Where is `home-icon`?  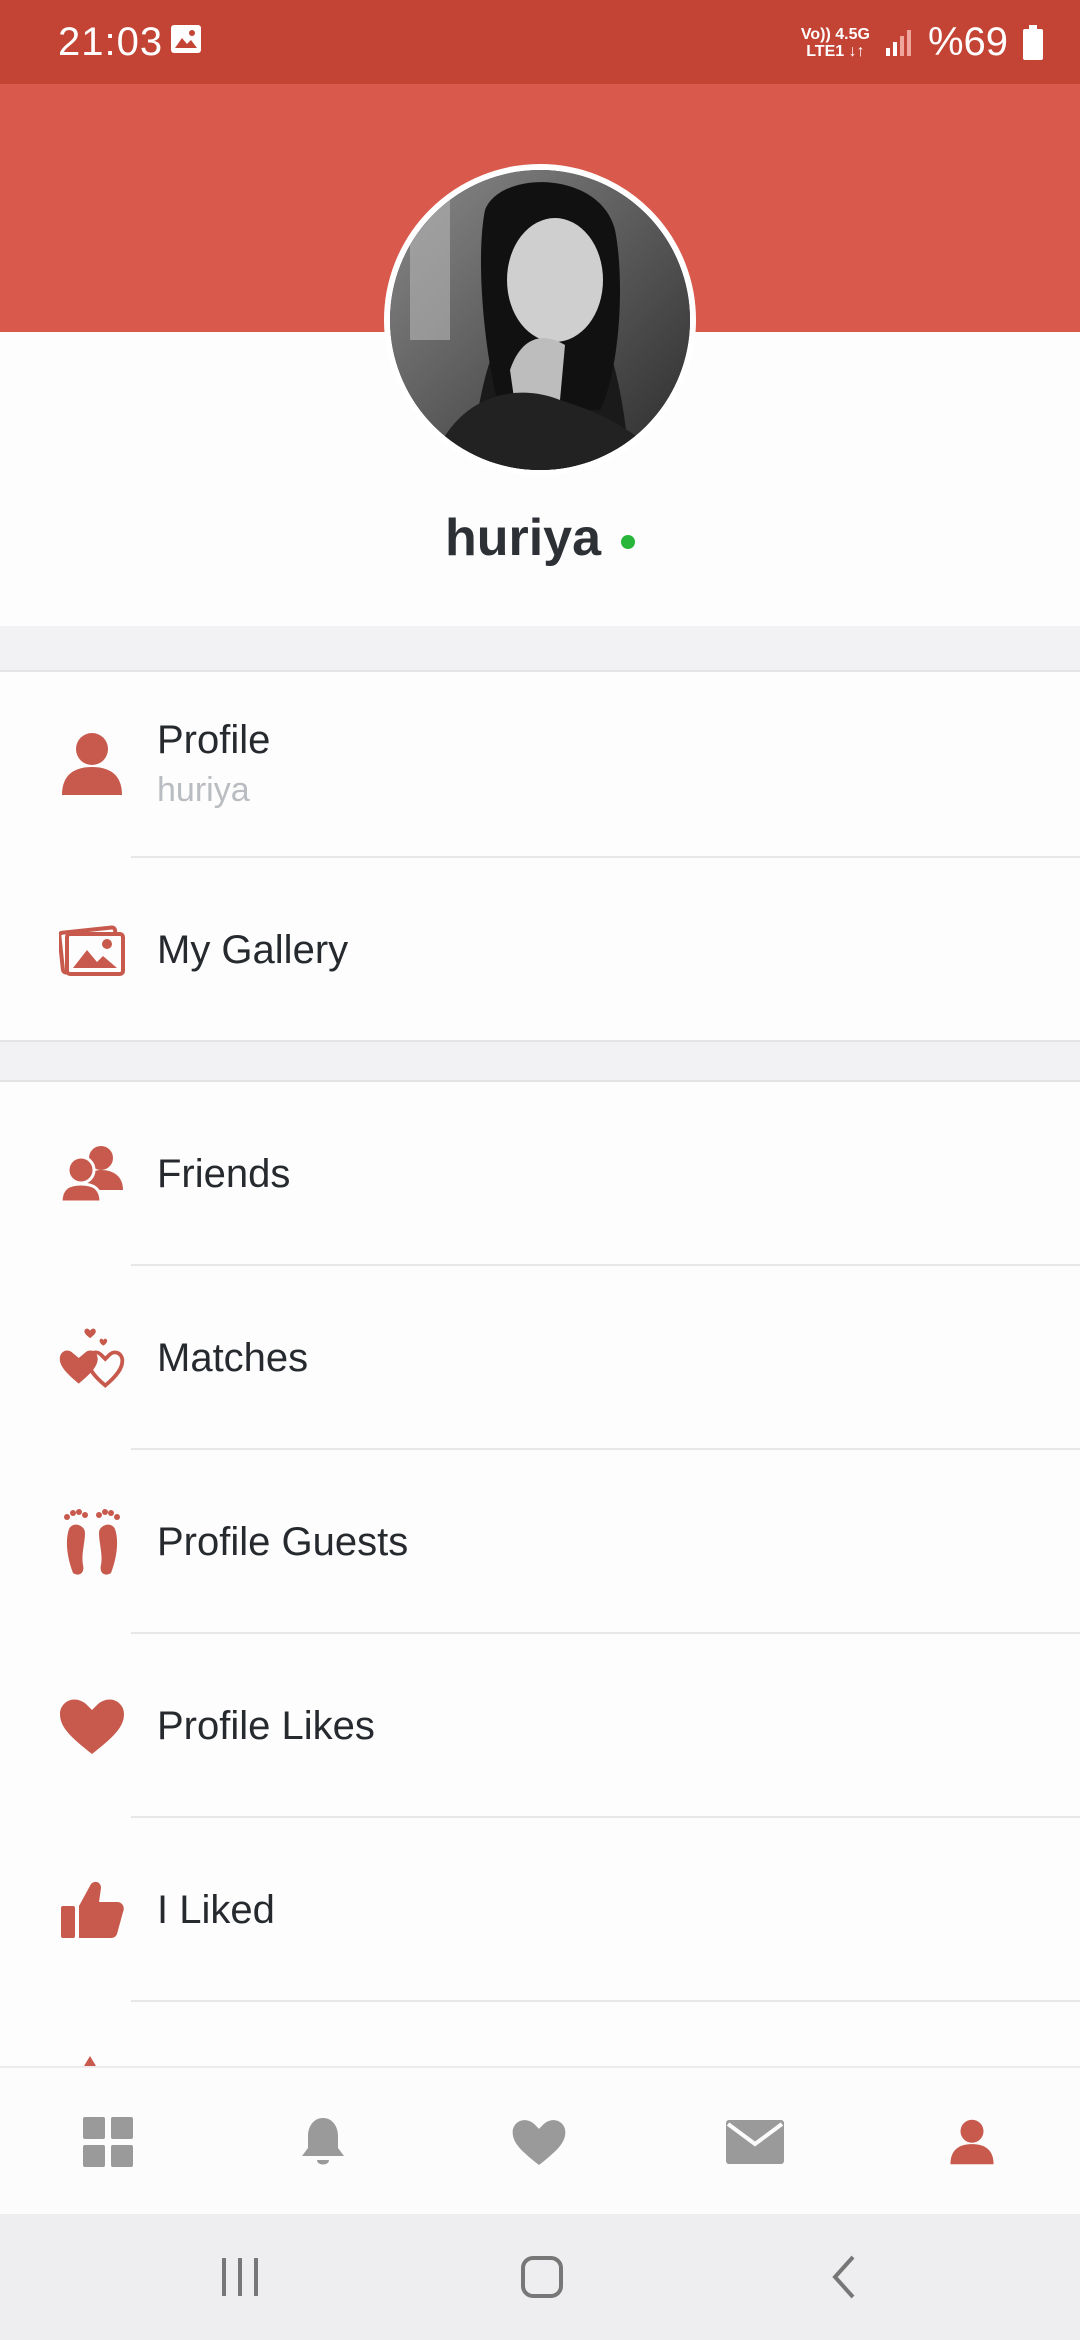
home-icon is located at coordinates (542, 2277).